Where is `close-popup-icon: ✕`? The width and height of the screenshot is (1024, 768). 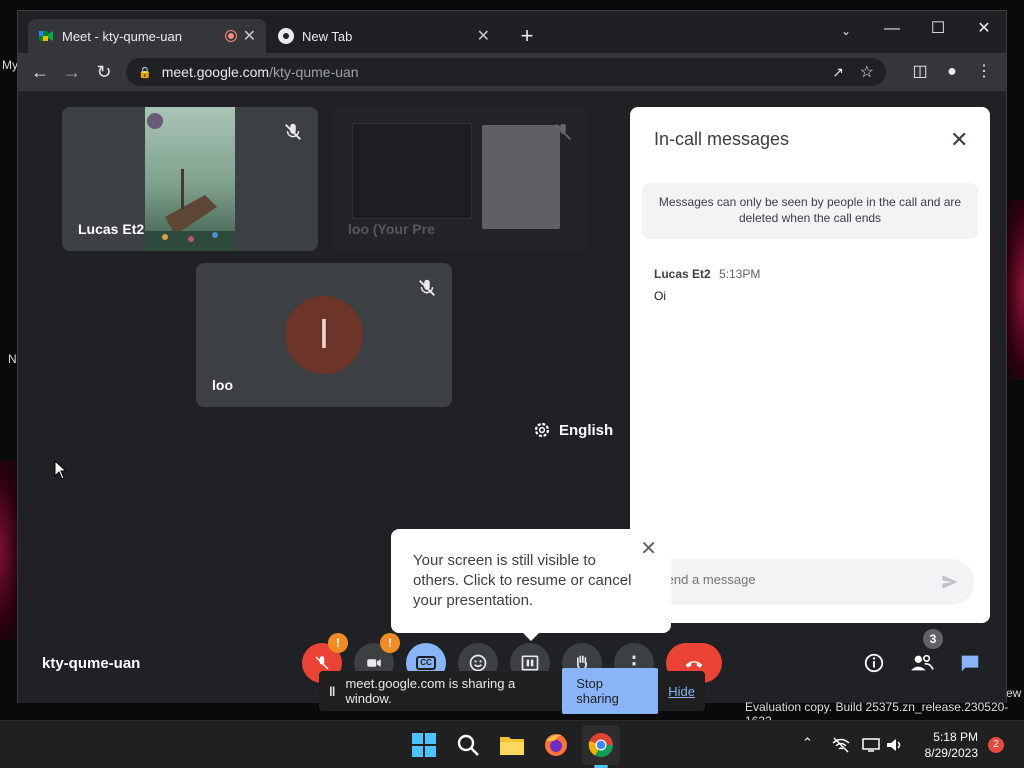 close-popup-icon: ✕ is located at coordinates (648, 549).